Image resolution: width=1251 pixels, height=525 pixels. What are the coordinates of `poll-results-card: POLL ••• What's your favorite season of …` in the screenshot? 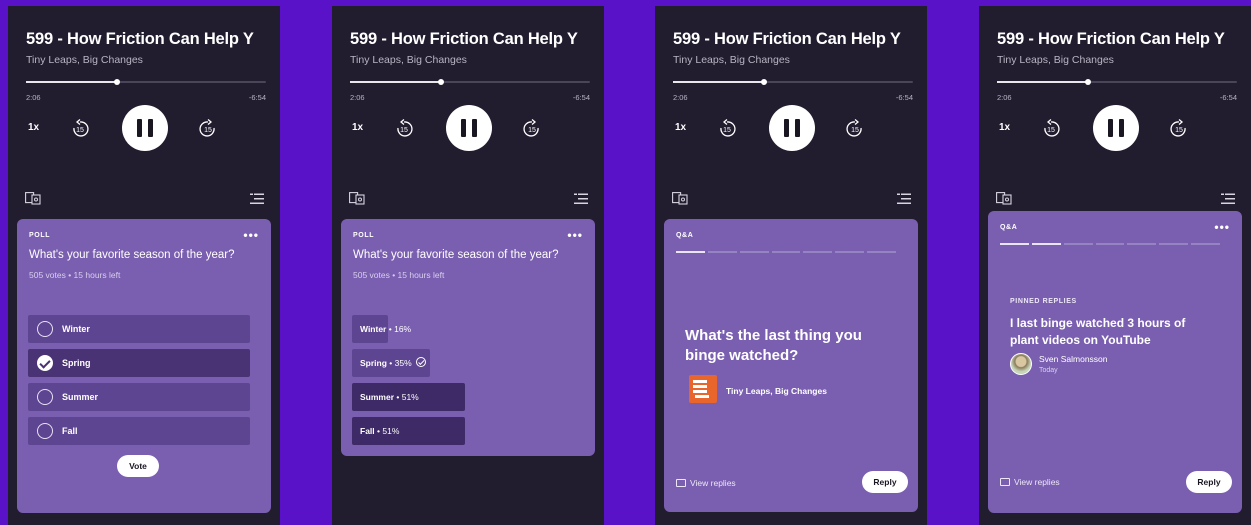 It's located at (468, 337).